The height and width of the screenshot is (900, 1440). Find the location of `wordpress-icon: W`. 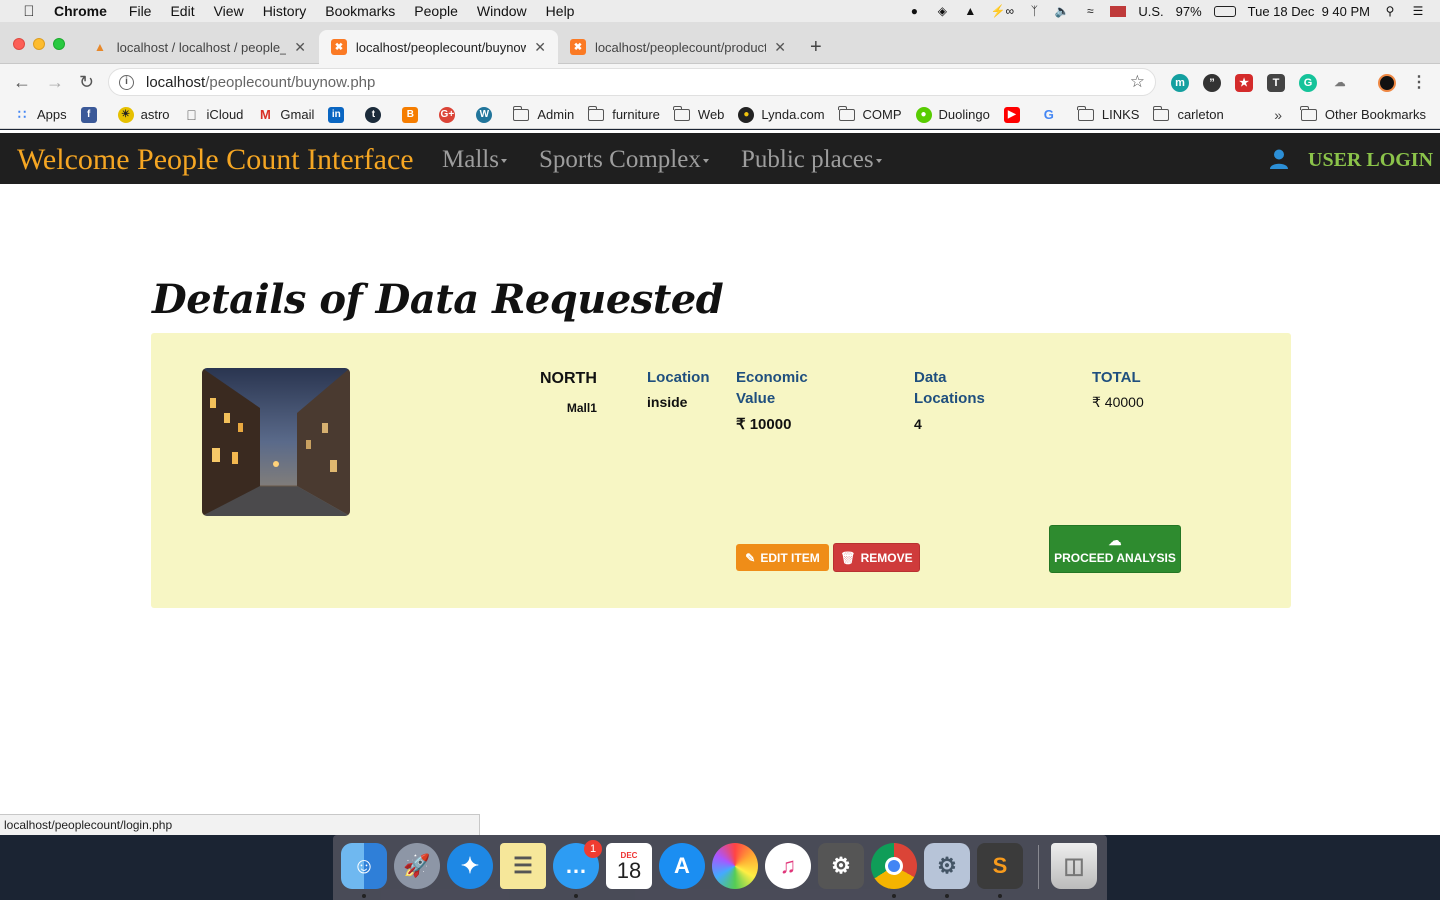

wordpress-icon: W is located at coordinates (484, 114).